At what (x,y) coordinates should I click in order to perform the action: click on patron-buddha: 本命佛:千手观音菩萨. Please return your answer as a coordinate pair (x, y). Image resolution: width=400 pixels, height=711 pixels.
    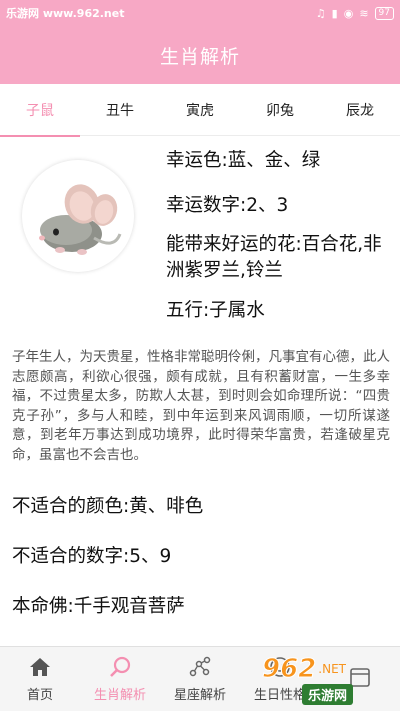
    Looking at the image, I should click on (98, 606).